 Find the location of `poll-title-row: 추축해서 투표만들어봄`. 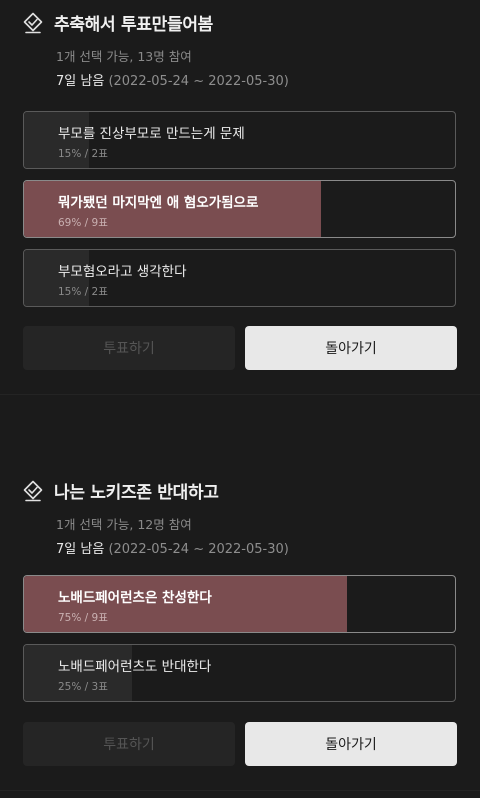

poll-title-row: 추축해서 투표만들어봄 is located at coordinates (117, 22).